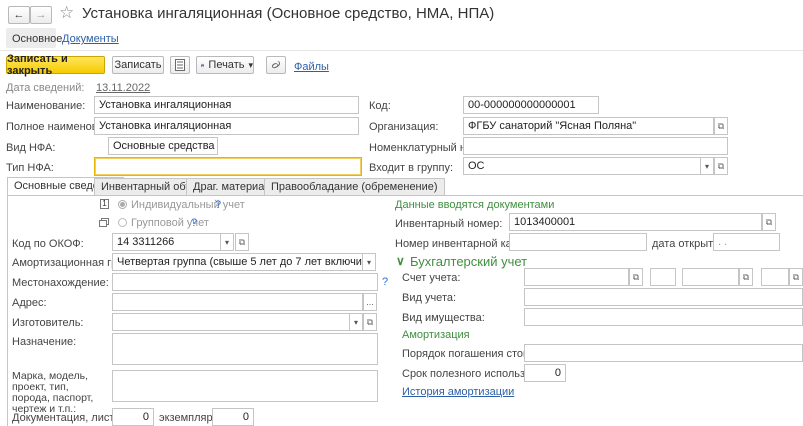  I want to click on individual-radio, so click(122, 204).